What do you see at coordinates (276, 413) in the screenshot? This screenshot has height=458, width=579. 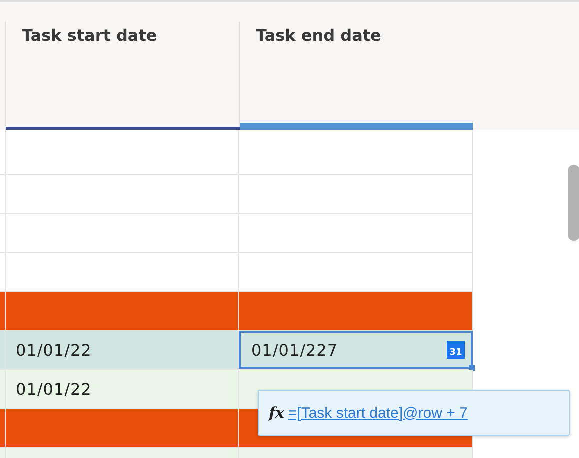 I see `formula-icon: fx` at bounding box center [276, 413].